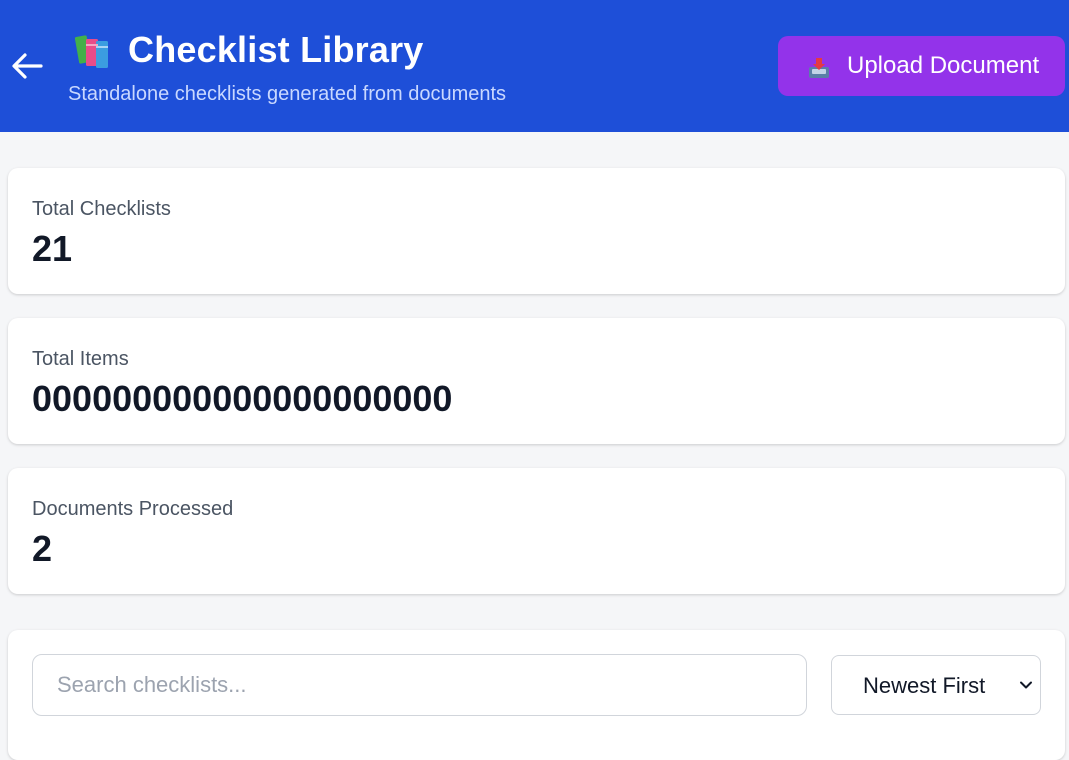  I want to click on stat-value: 2, so click(42, 548).